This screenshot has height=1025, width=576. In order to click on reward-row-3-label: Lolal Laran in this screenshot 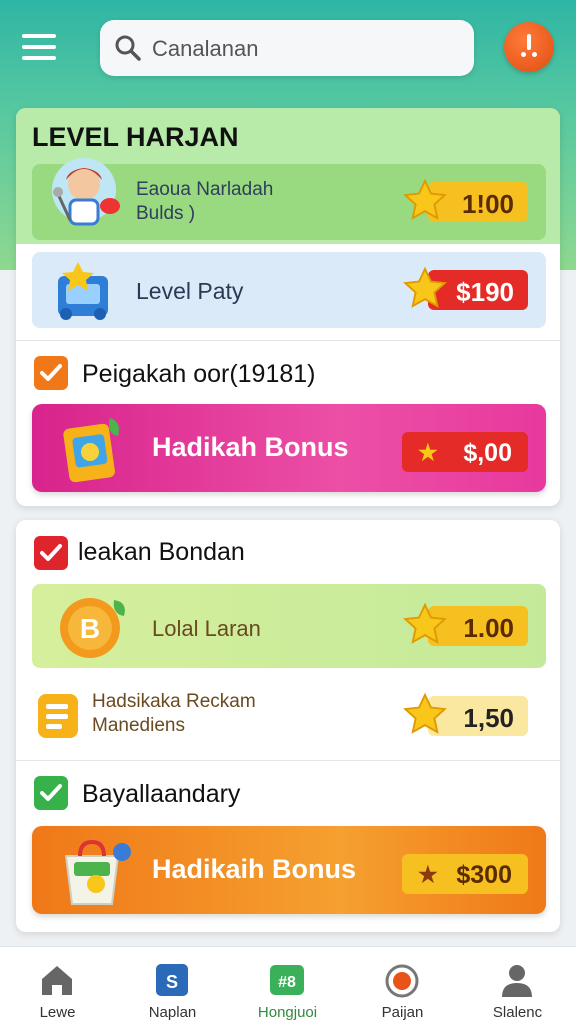, I will do `click(206, 628)`.